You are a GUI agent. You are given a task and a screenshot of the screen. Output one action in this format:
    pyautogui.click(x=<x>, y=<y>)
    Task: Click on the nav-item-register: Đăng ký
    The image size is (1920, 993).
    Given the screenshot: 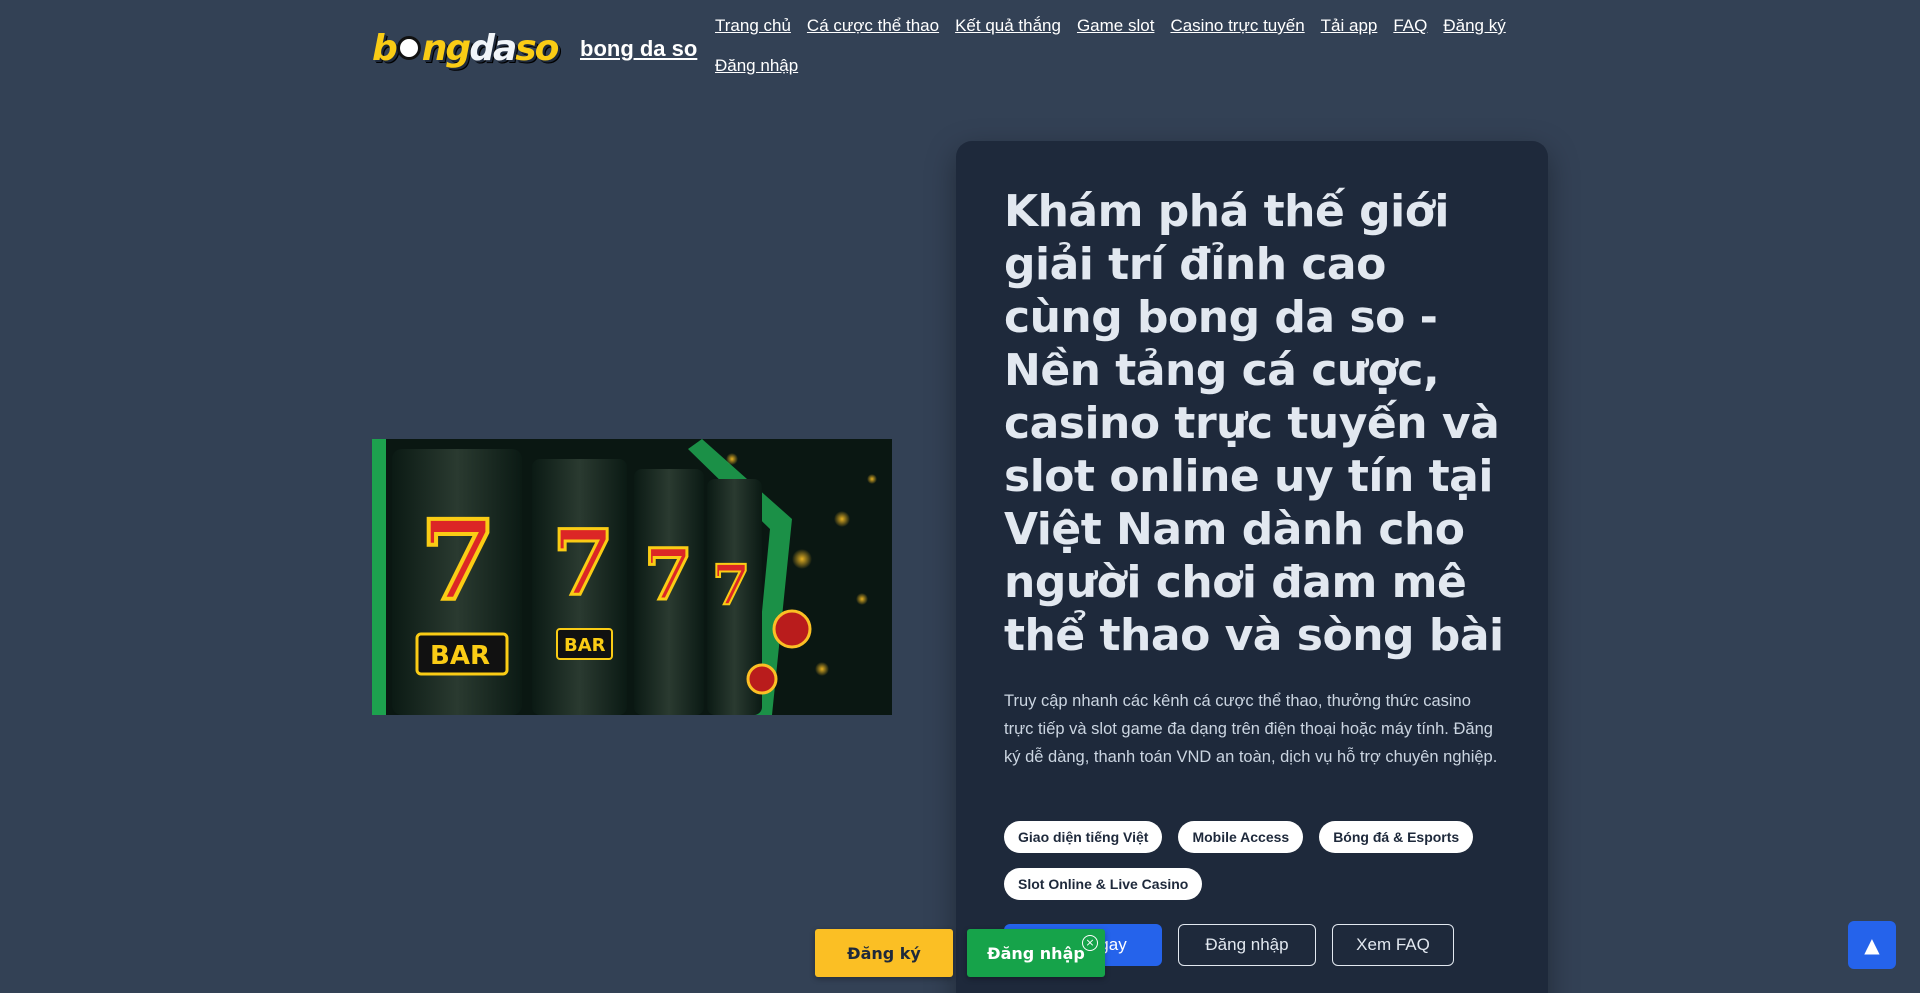 What is the action you would take?
    pyautogui.click(x=1474, y=26)
    